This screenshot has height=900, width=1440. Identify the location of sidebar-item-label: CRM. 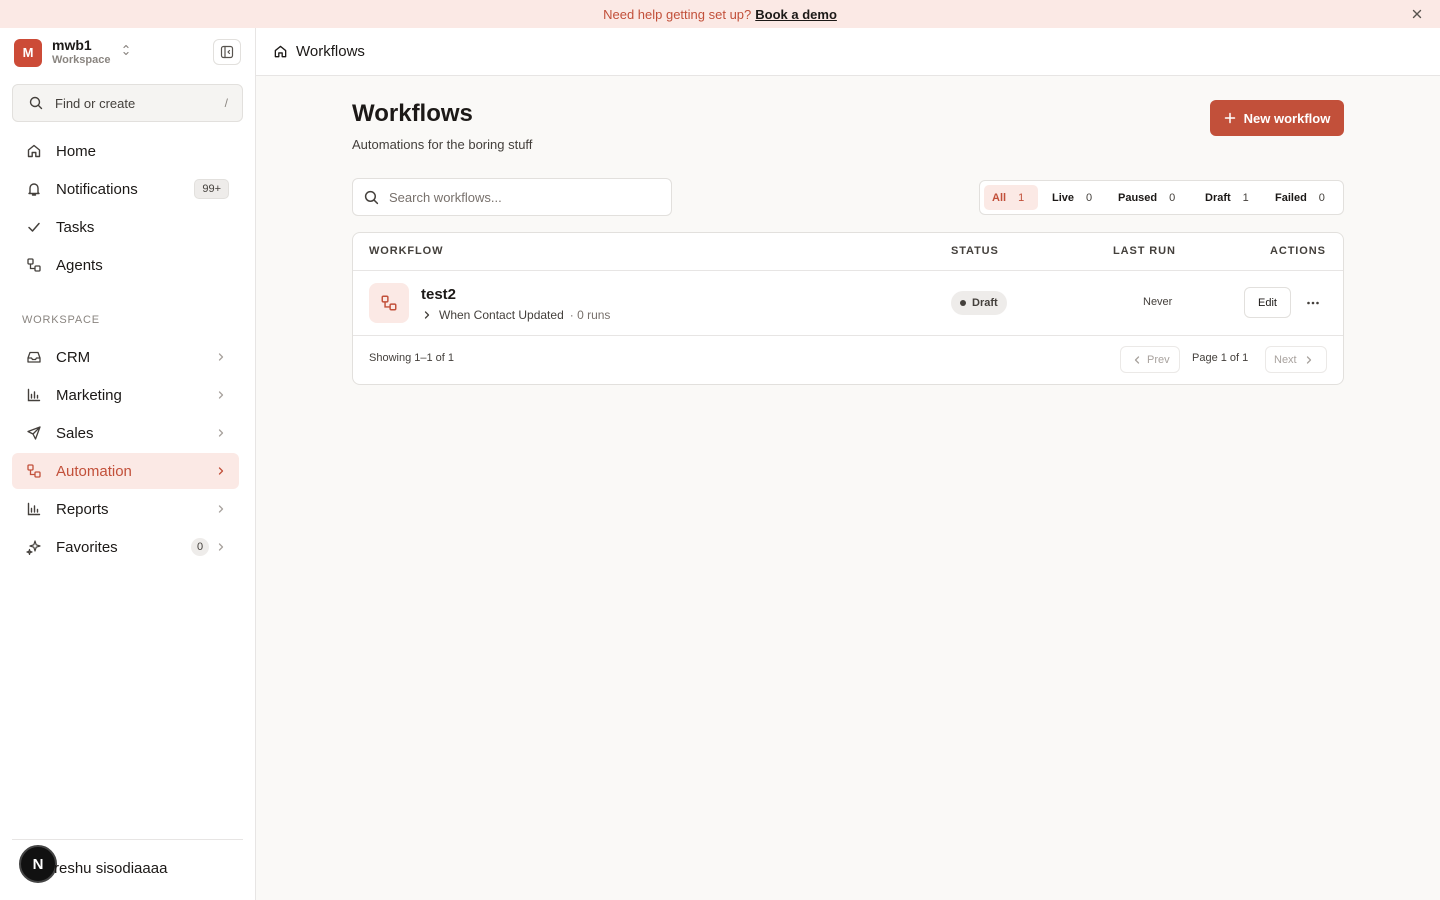
(73, 357).